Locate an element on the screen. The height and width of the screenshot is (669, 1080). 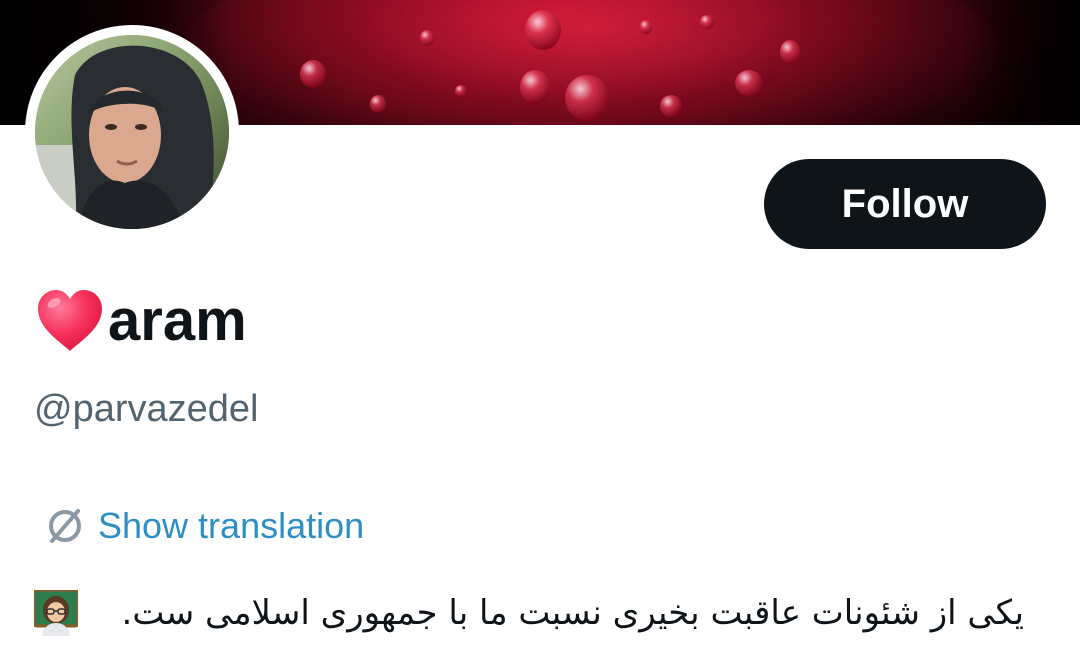
avatar is located at coordinates (132, 132).